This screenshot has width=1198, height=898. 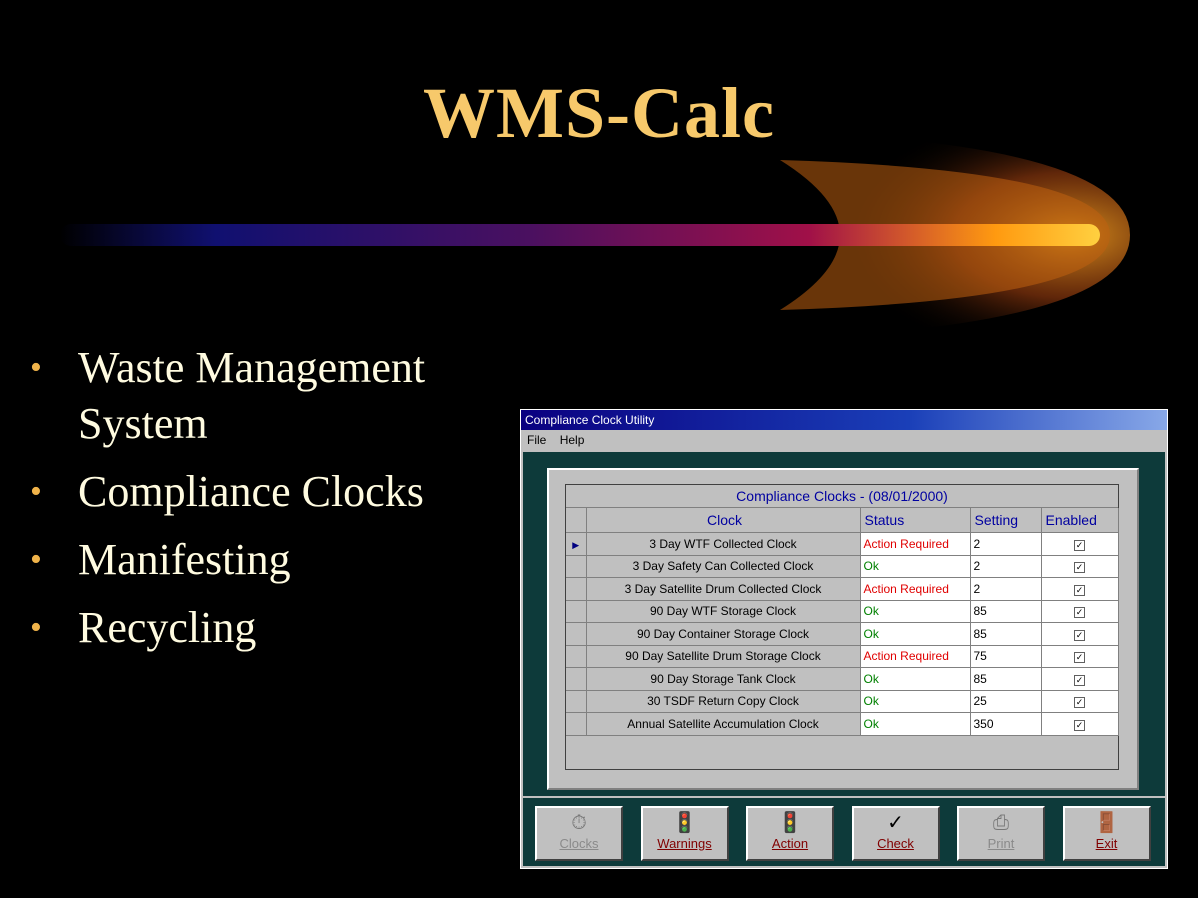 I want to click on table-row: 90 Day WTF Storage Clock Ok 85 ✓, so click(x=842, y=611).